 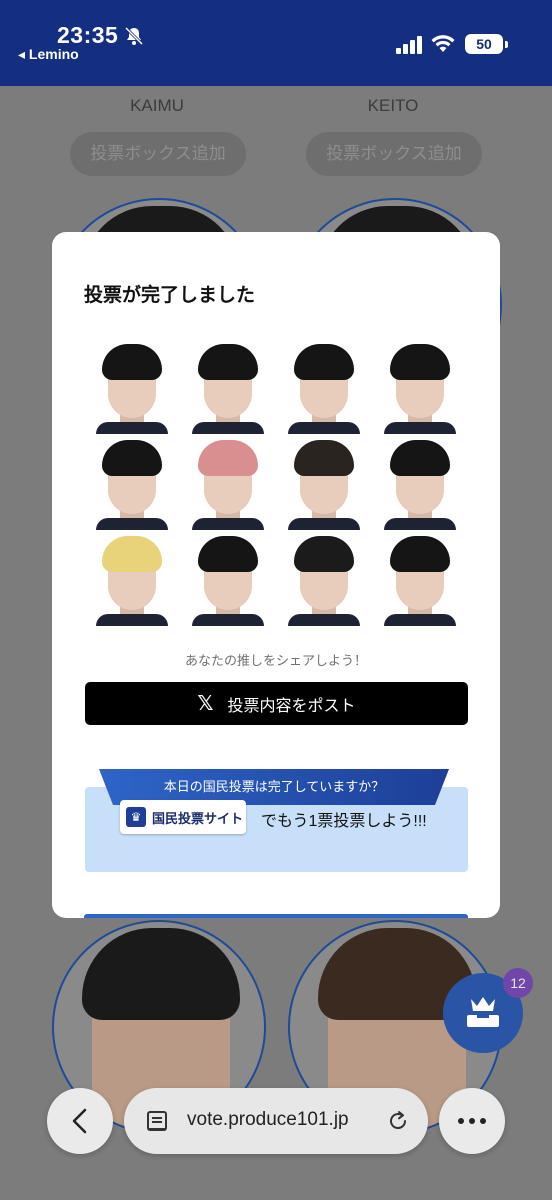 I want to click on browser-back-button, so click(x=80, y=1121).